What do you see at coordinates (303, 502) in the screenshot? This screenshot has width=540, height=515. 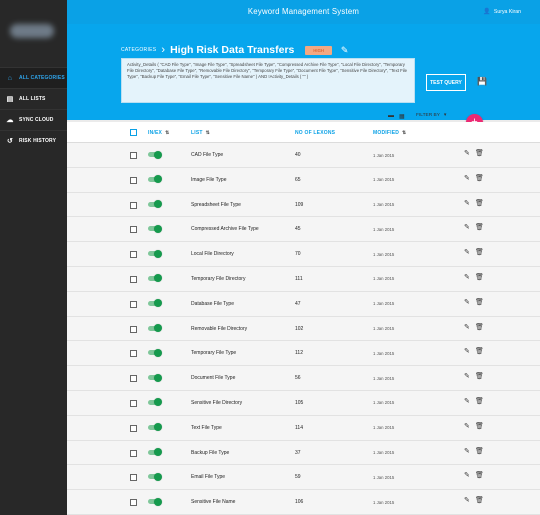 I see `table-row: Sensitive File Name 106 1 Jan 2015 ✎ 🗑` at bounding box center [303, 502].